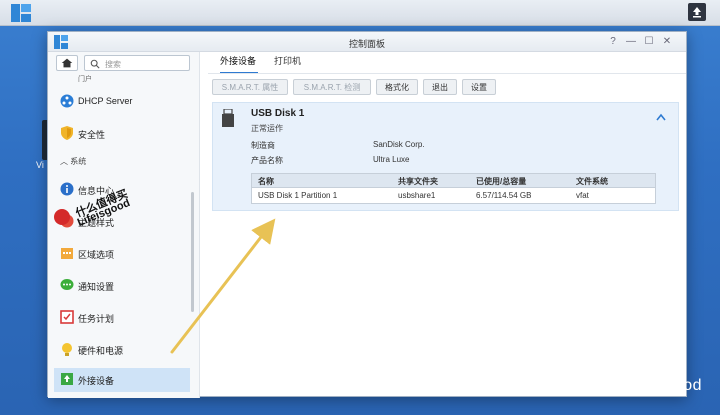 Image resolution: width=720 pixels, height=415 pixels. What do you see at coordinates (416, 195) in the screenshot?
I see `table-cell: usbshare1` at bounding box center [416, 195].